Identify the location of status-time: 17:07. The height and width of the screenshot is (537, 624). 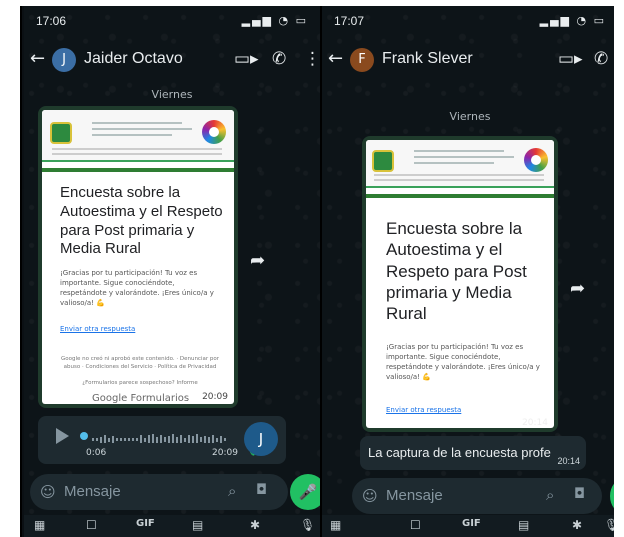
(349, 21).